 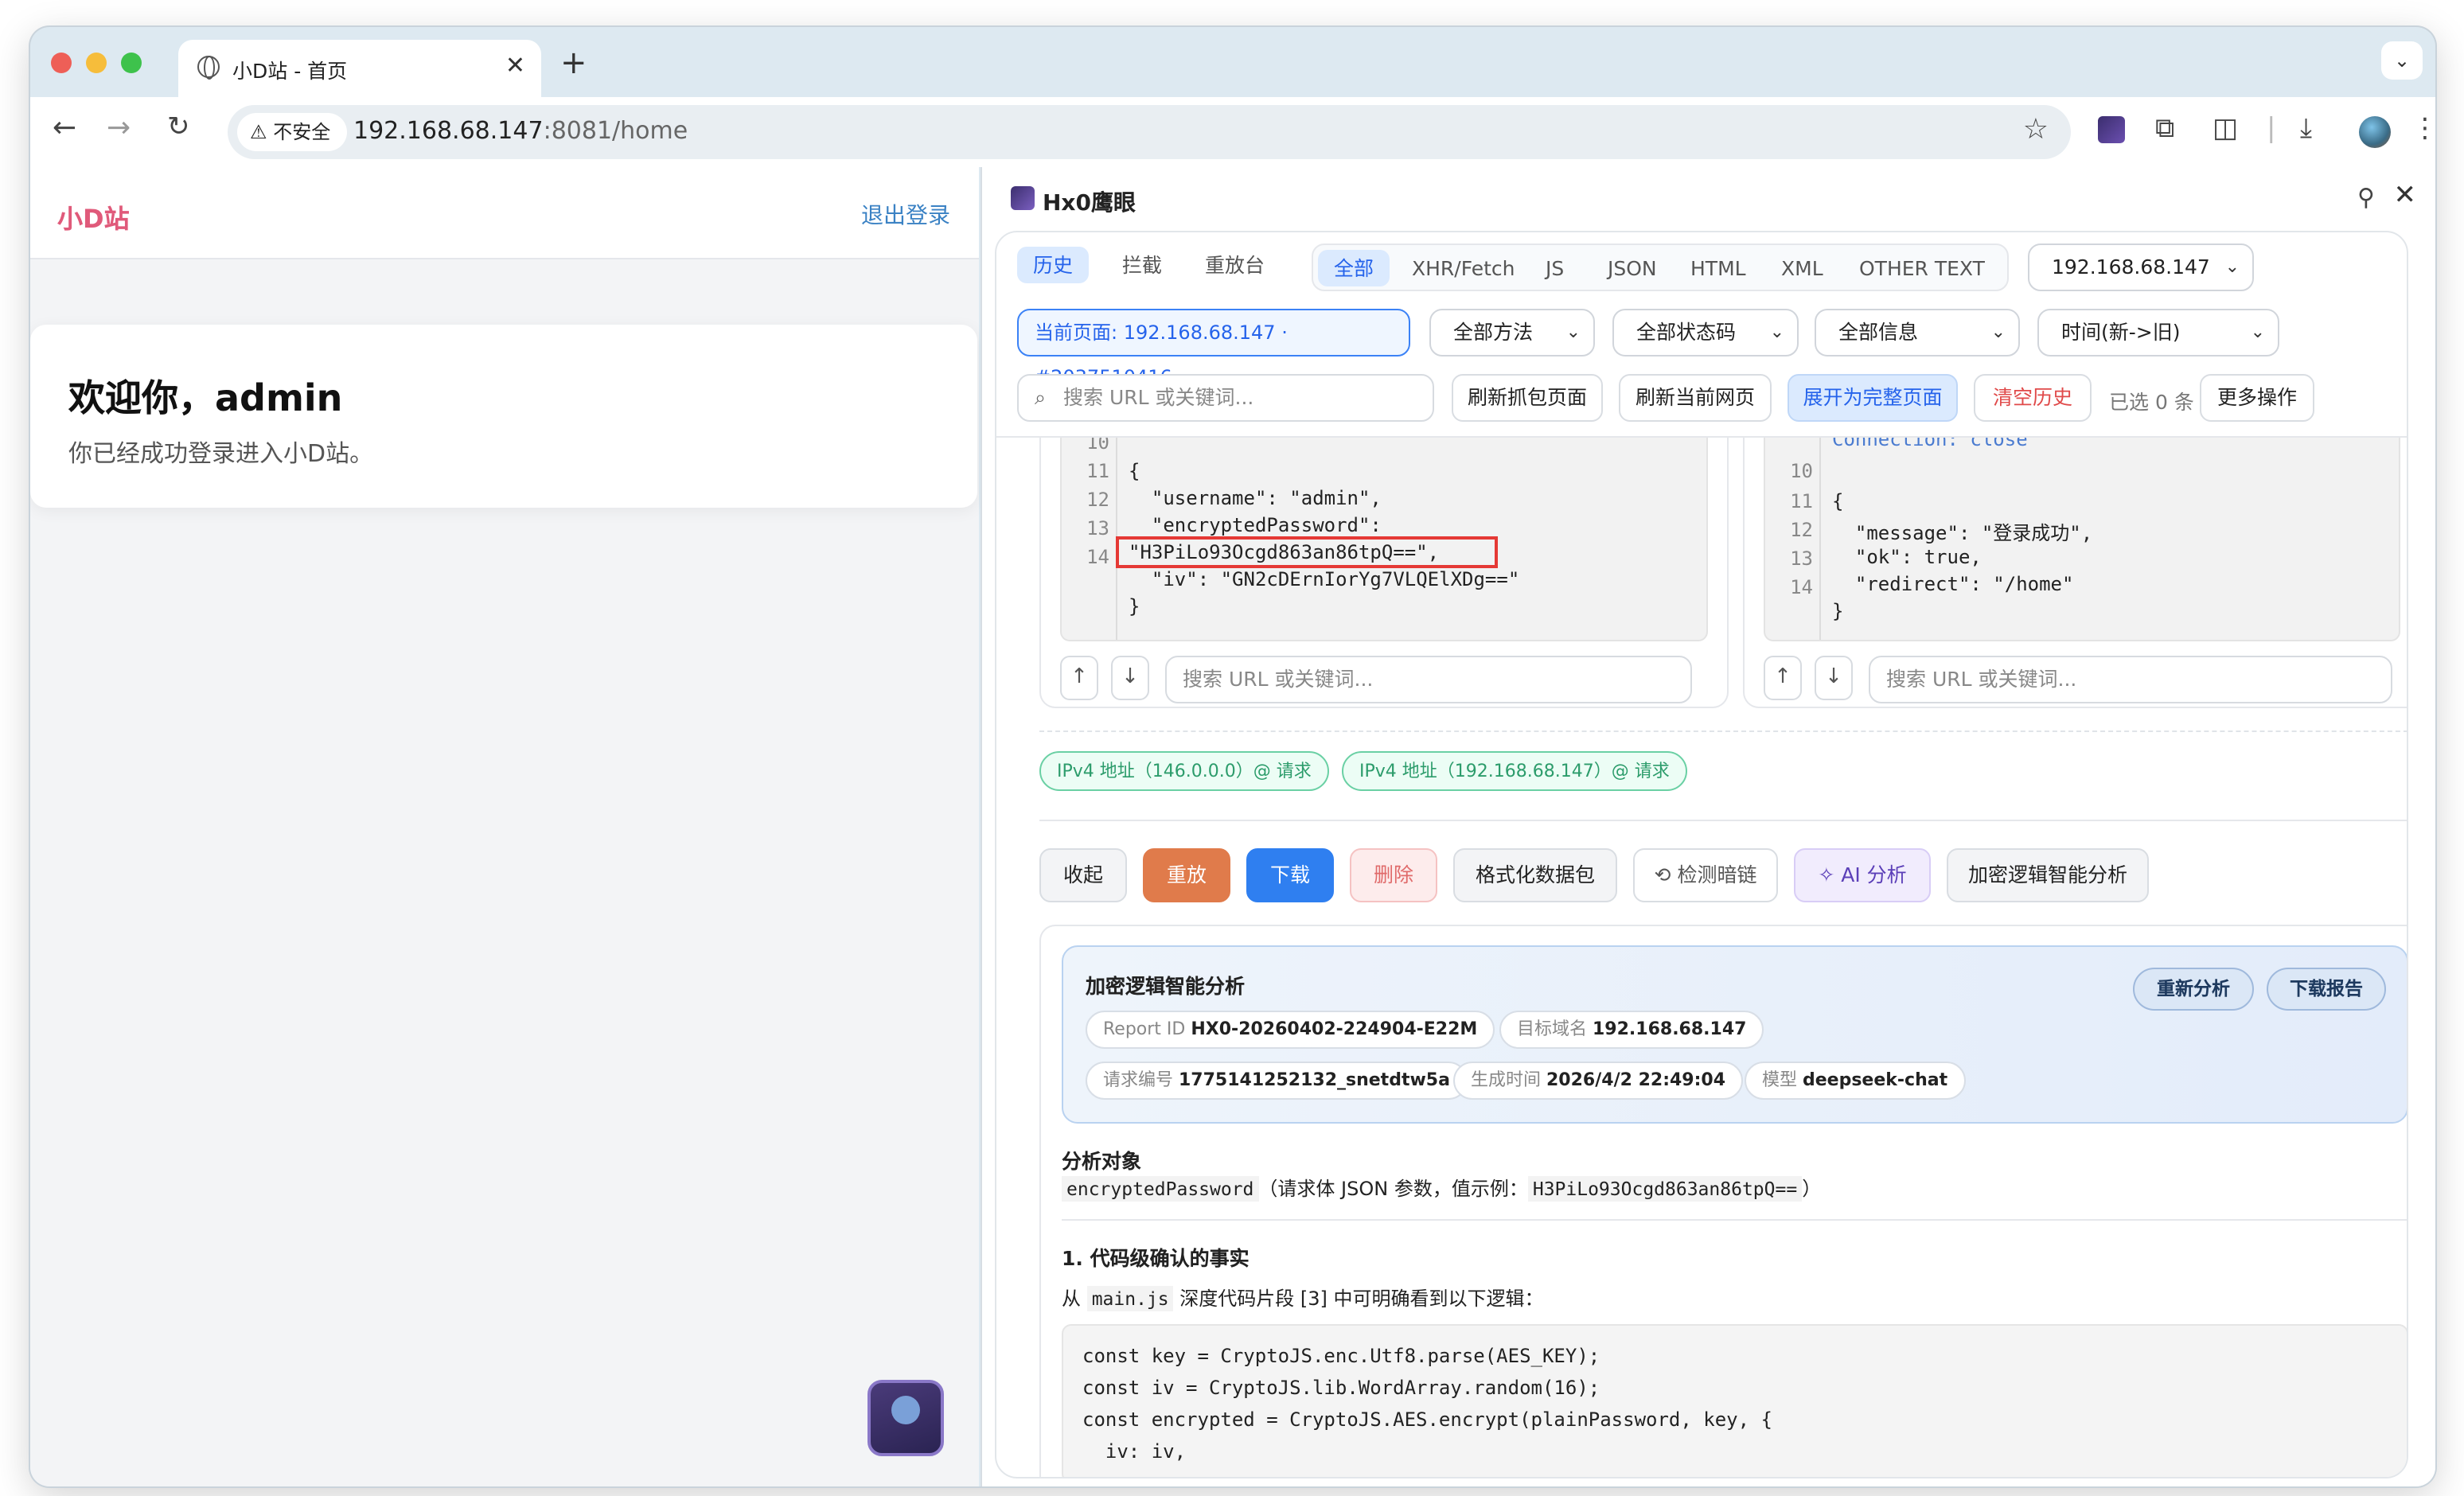 What do you see at coordinates (1089, 203) in the screenshot?
I see `panel-title: Hx0鹰眼` at bounding box center [1089, 203].